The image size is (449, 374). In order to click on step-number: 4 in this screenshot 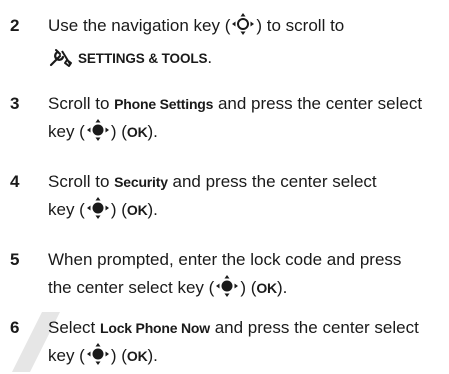, I will do `click(15, 181)`.